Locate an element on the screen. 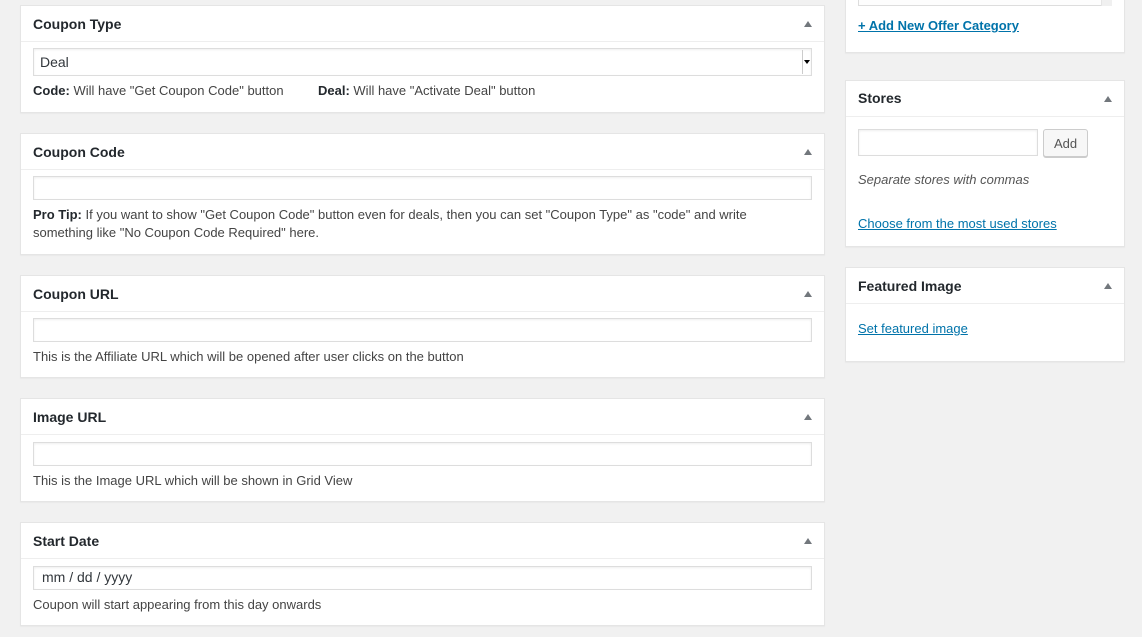  set-featured-image-link: Set featured image is located at coordinates (913, 329).